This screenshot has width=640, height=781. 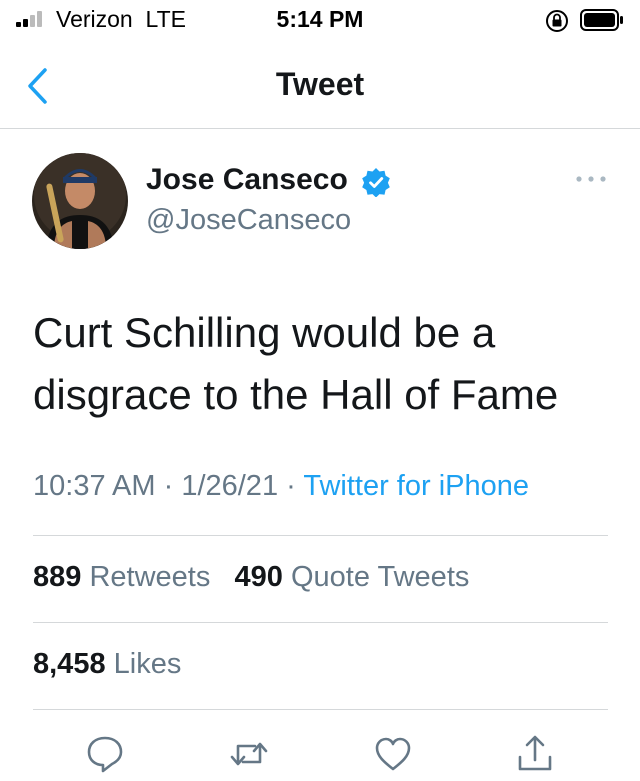 What do you see at coordinates (150, 577) in the screenshot?
I see `retweets-label: Retweets` at bounding box center [150, 577].